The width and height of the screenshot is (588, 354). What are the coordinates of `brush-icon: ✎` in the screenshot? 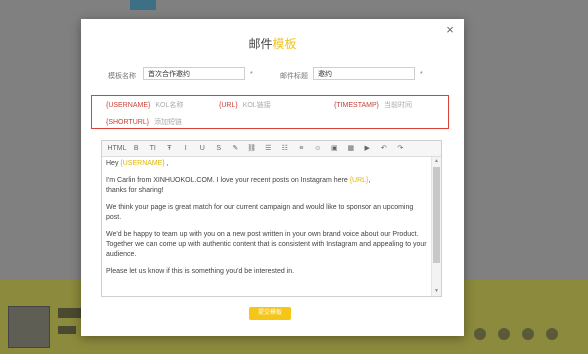 It's located at (235, 148).